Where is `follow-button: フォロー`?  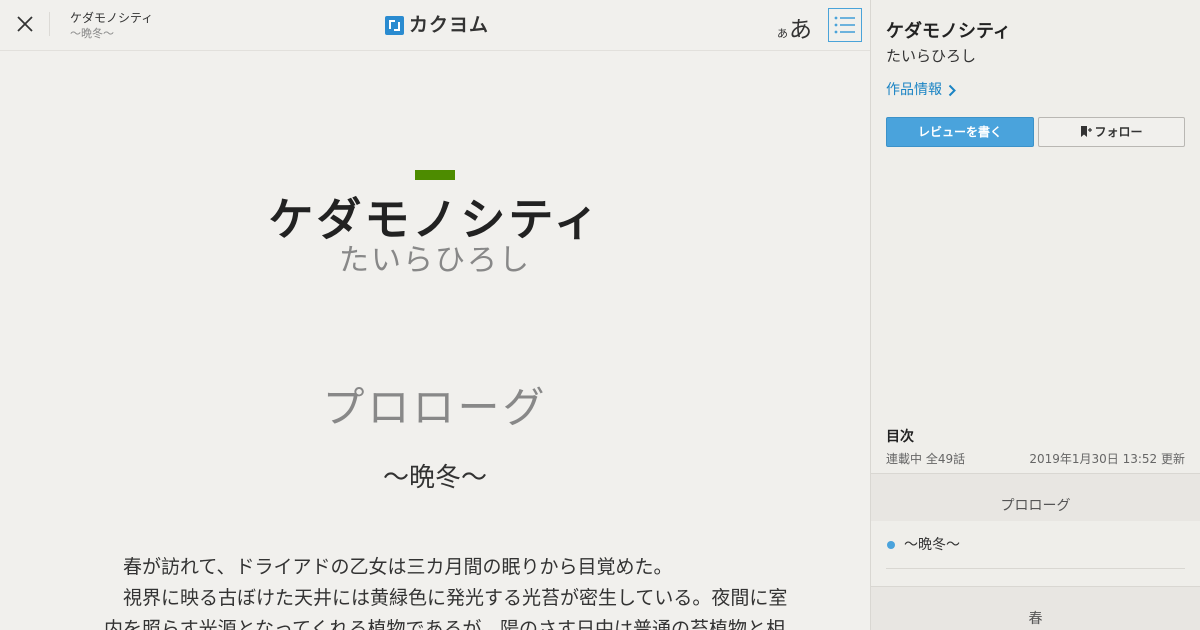
follow-button: フォロー is located at coordinates (1111, 132).